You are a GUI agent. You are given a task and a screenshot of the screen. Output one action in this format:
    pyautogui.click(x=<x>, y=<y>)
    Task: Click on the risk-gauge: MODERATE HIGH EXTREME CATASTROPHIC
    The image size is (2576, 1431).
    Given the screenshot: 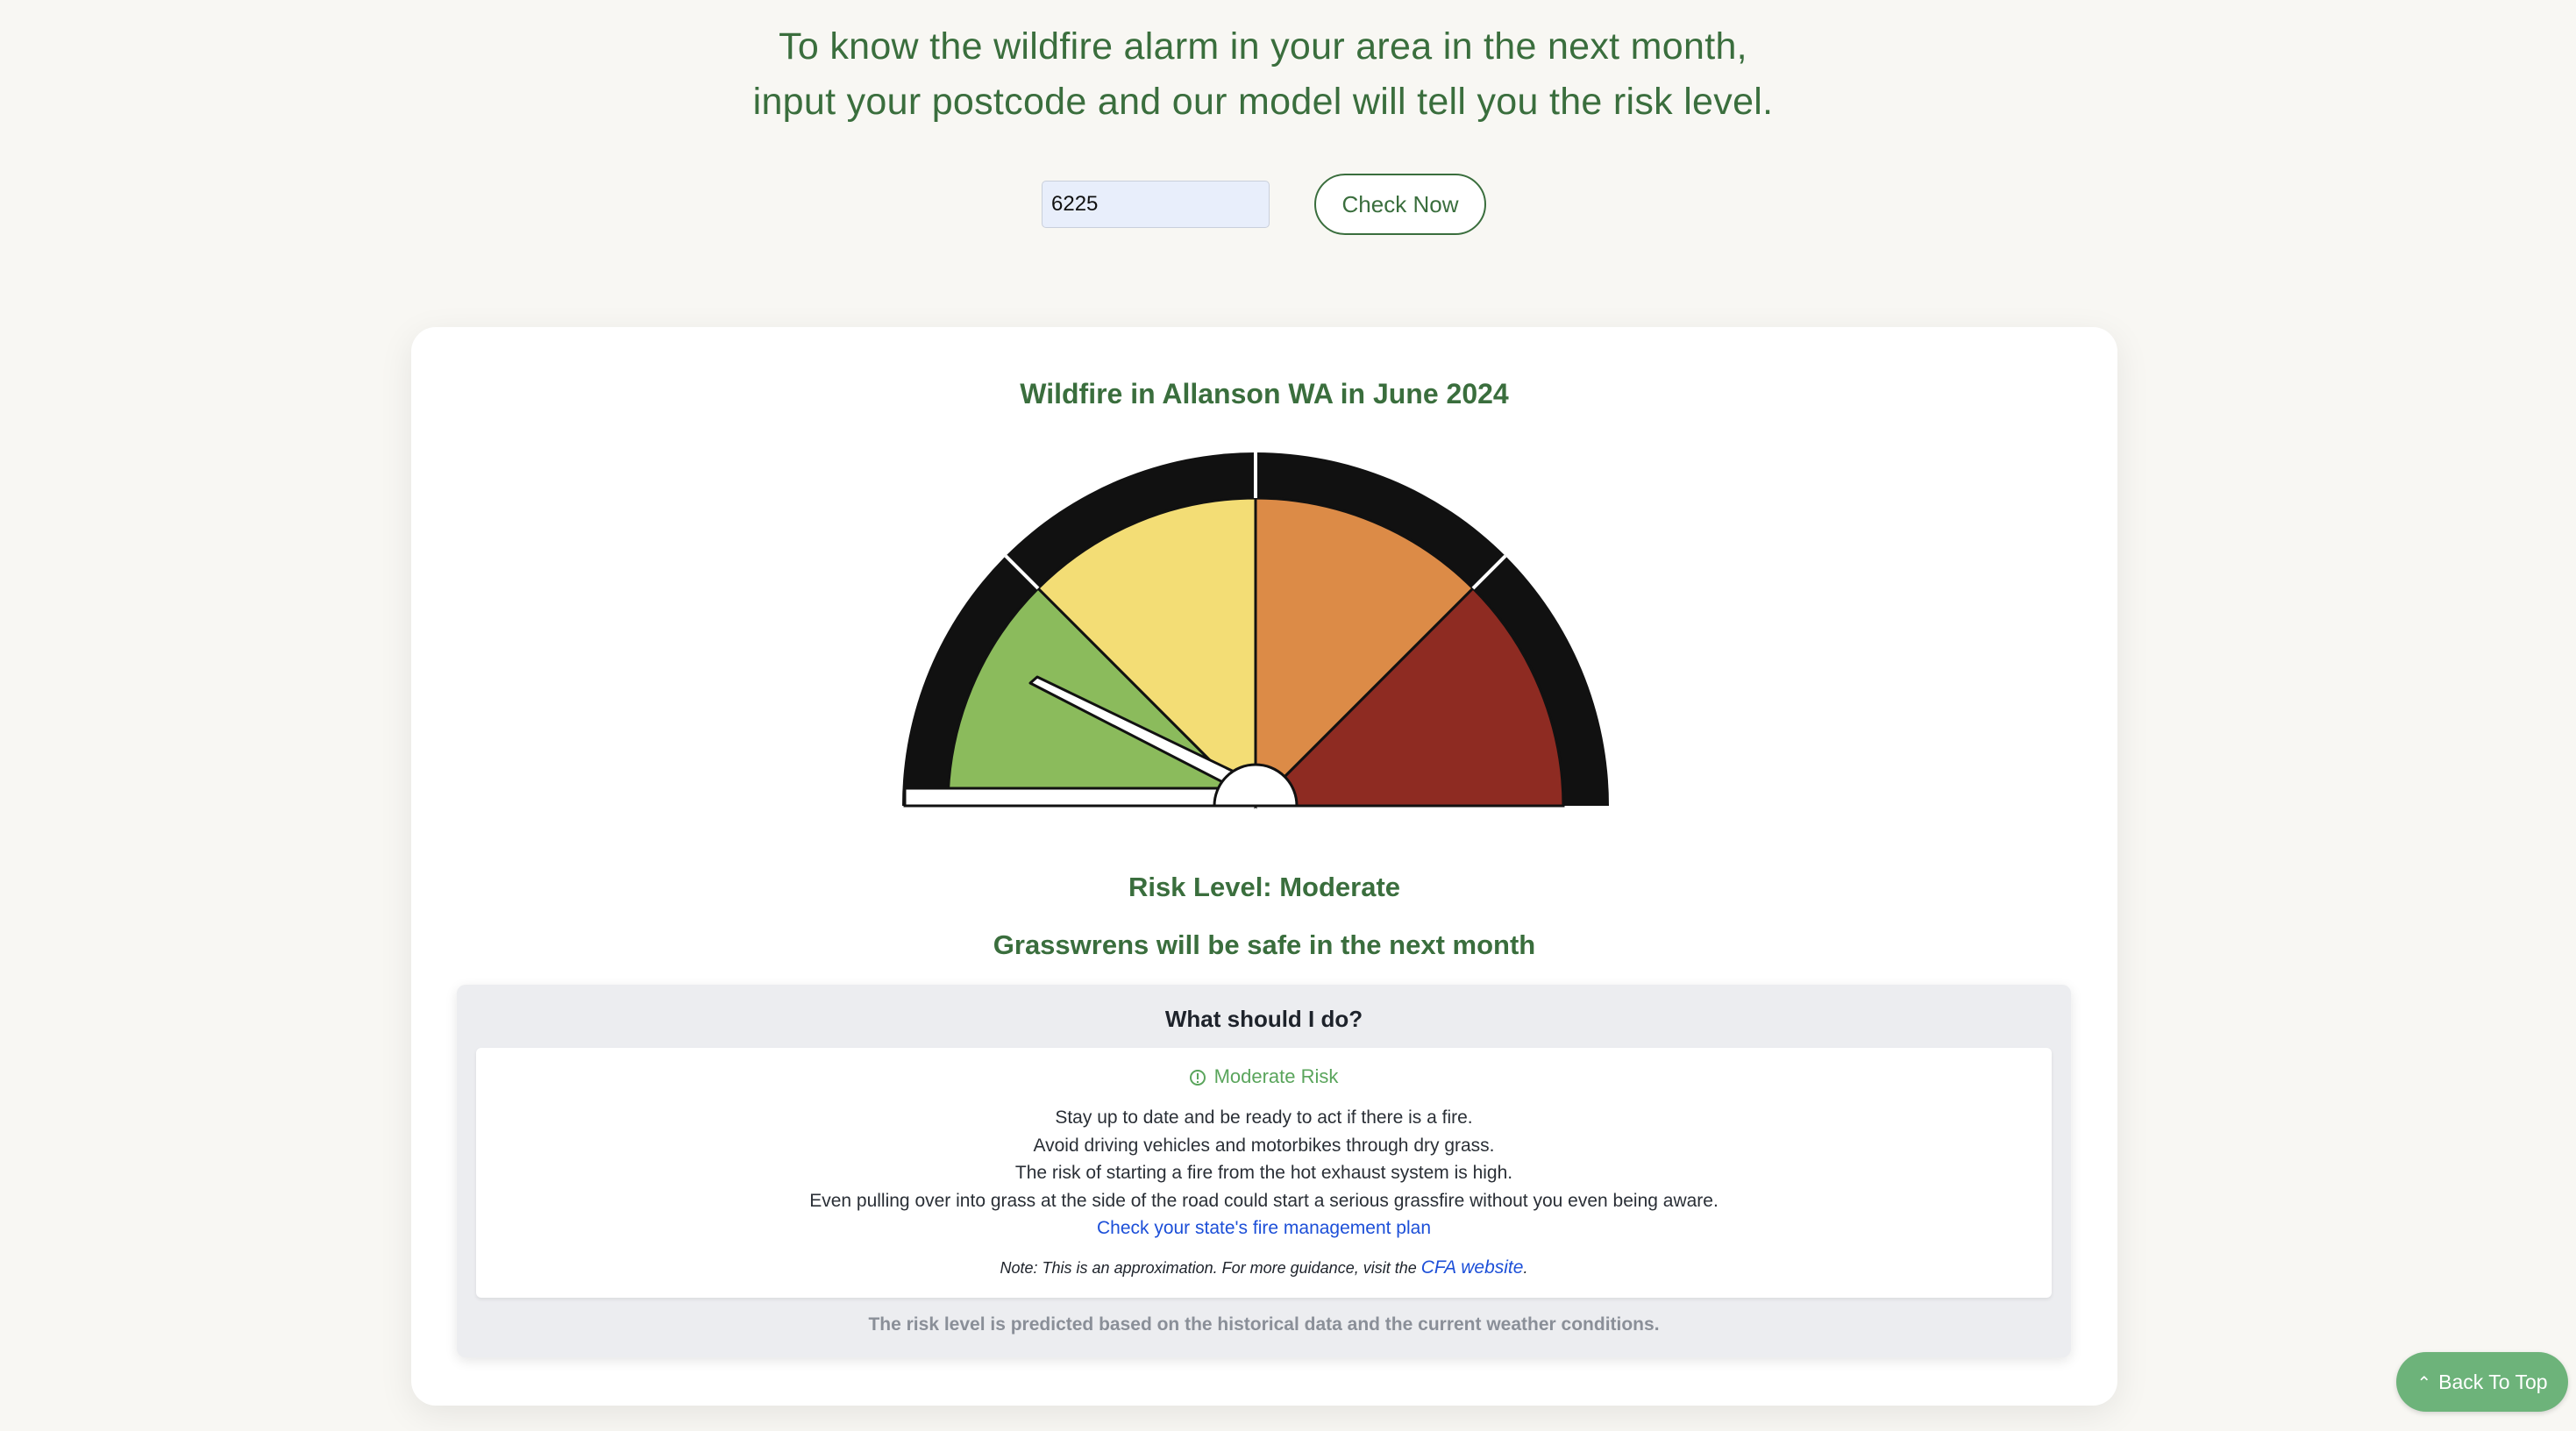 What is the action you would take?
    pyautogui.click(x=1257, y=615)
    